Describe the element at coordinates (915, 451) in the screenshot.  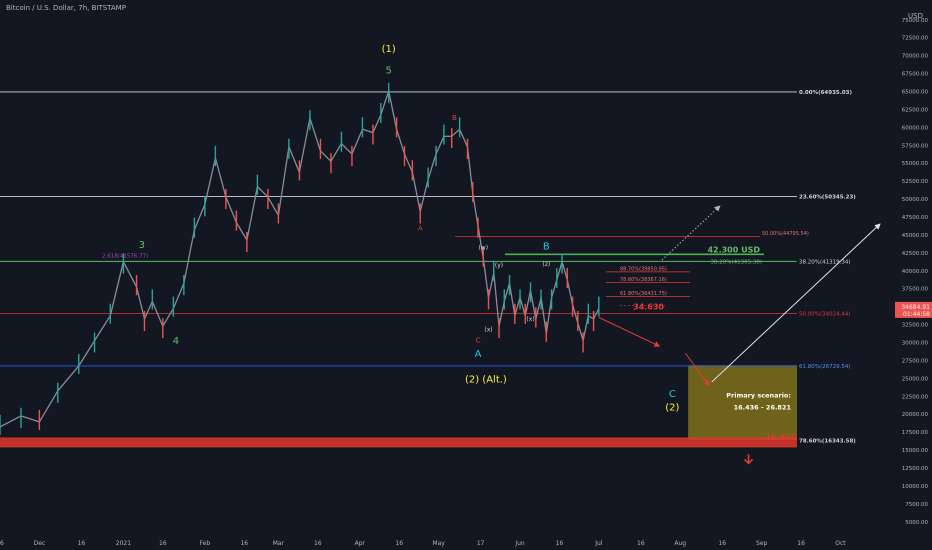
I see `price-scale-tick: 15000.00` at that location.